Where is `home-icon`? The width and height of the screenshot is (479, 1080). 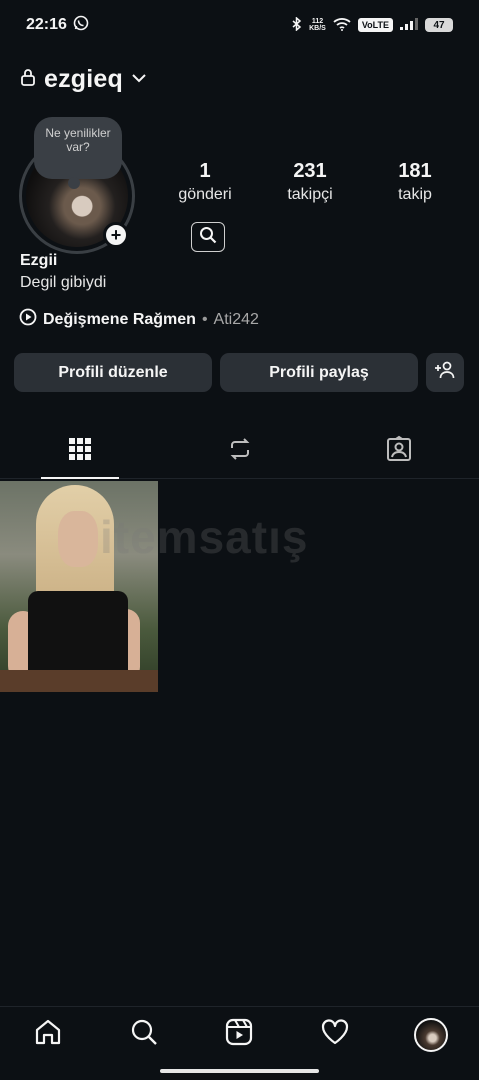 home-icon is located at coordinates (48, 1034).